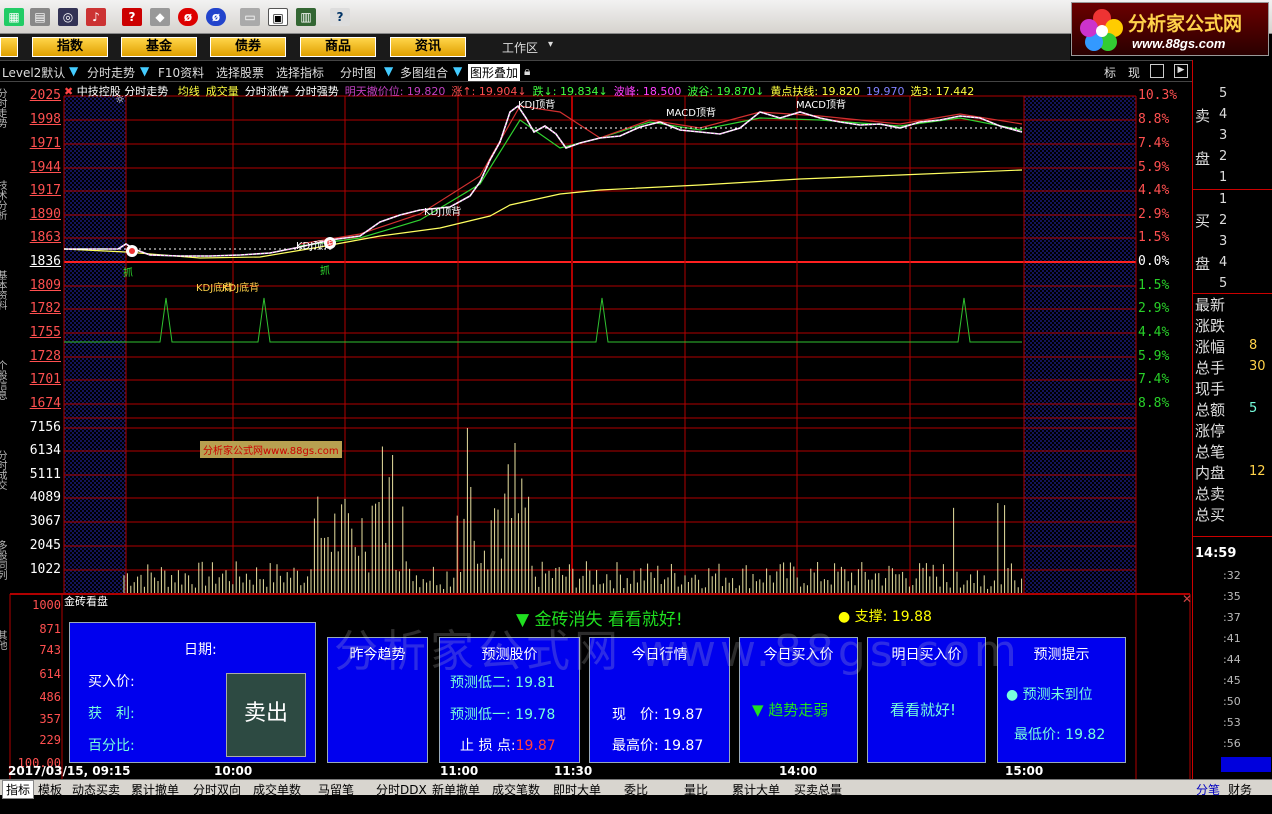  Describe the element at coordinates (50, 740) in the screenshot. I see `indicator-tick: 229` at that location.